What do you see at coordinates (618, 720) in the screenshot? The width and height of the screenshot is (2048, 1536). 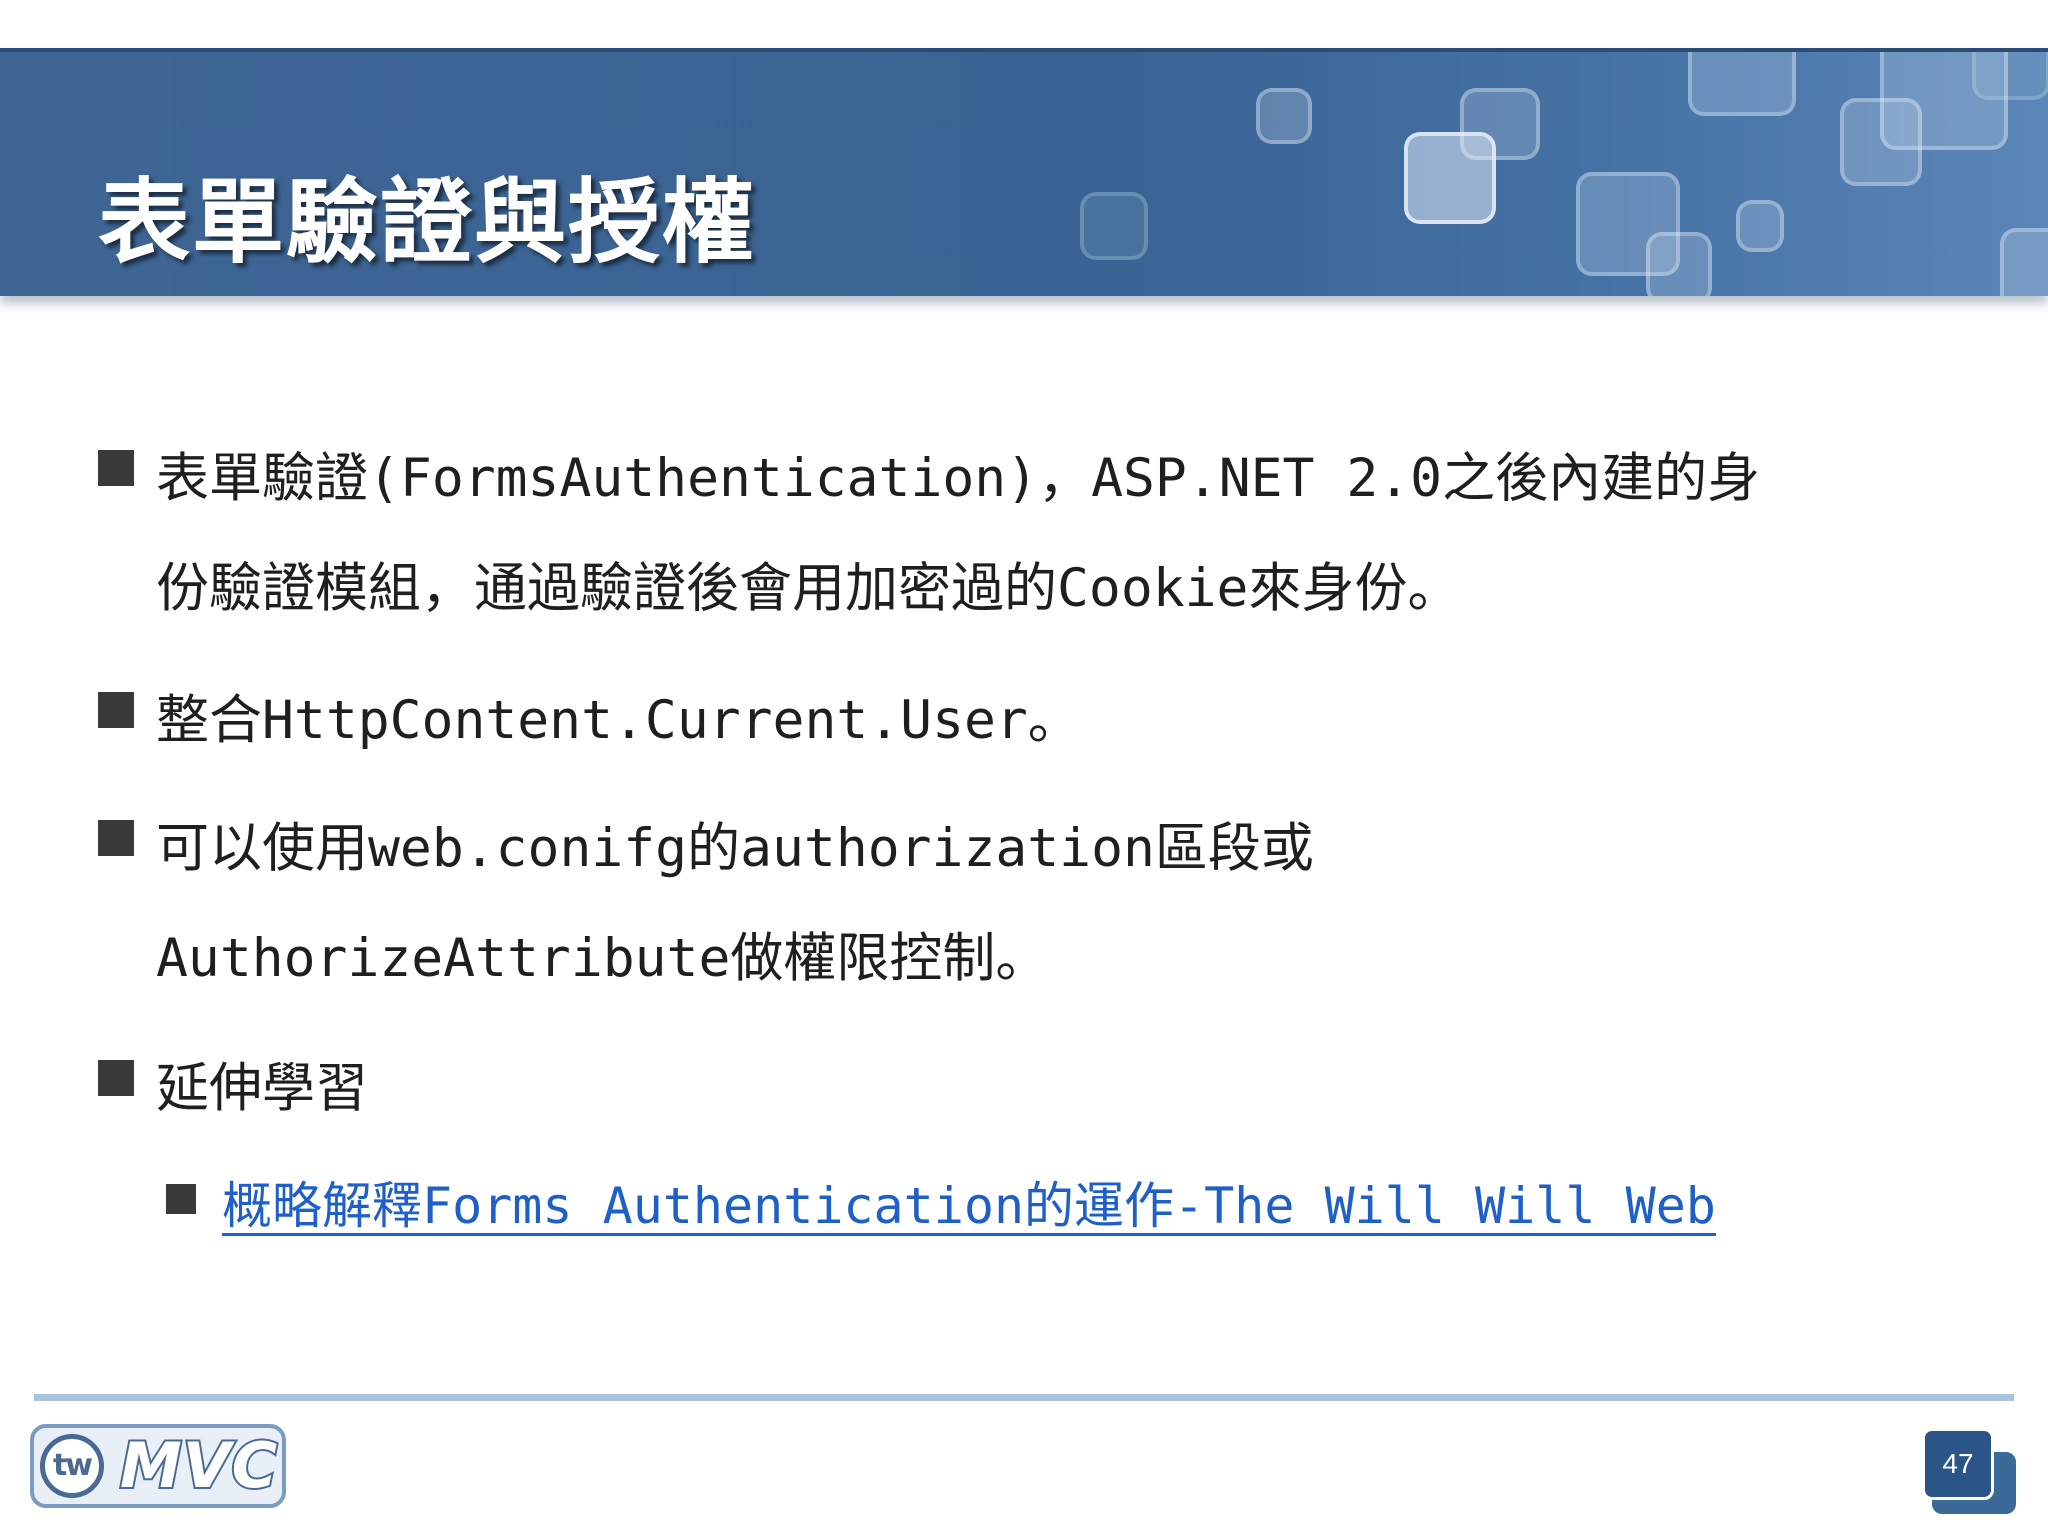 I see `bullet-2-line-1: 整合HttpContent.Current.User。` at bounding box center [618, 720].